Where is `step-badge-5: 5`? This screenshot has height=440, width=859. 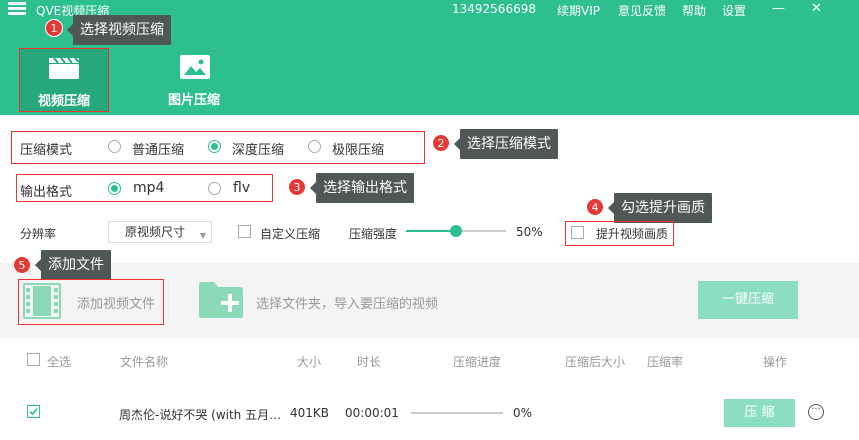 step-badge-5: 5 is located at coordinates (22, 265).